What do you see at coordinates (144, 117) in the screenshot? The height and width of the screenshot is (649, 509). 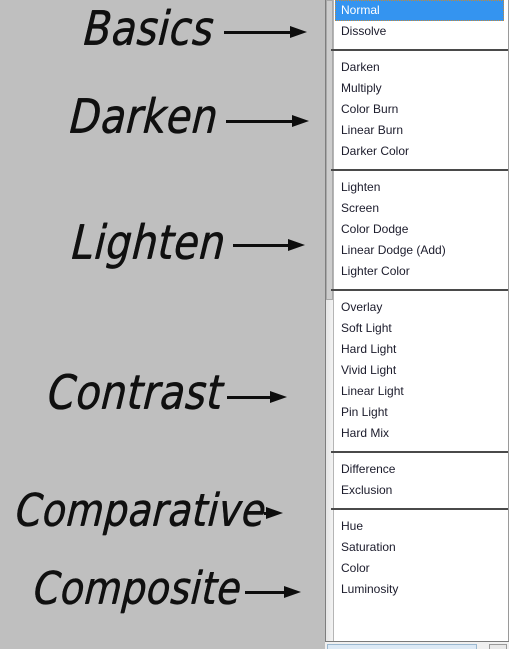 I see `annotation-label: Darken` at bounding box center [144, 117].